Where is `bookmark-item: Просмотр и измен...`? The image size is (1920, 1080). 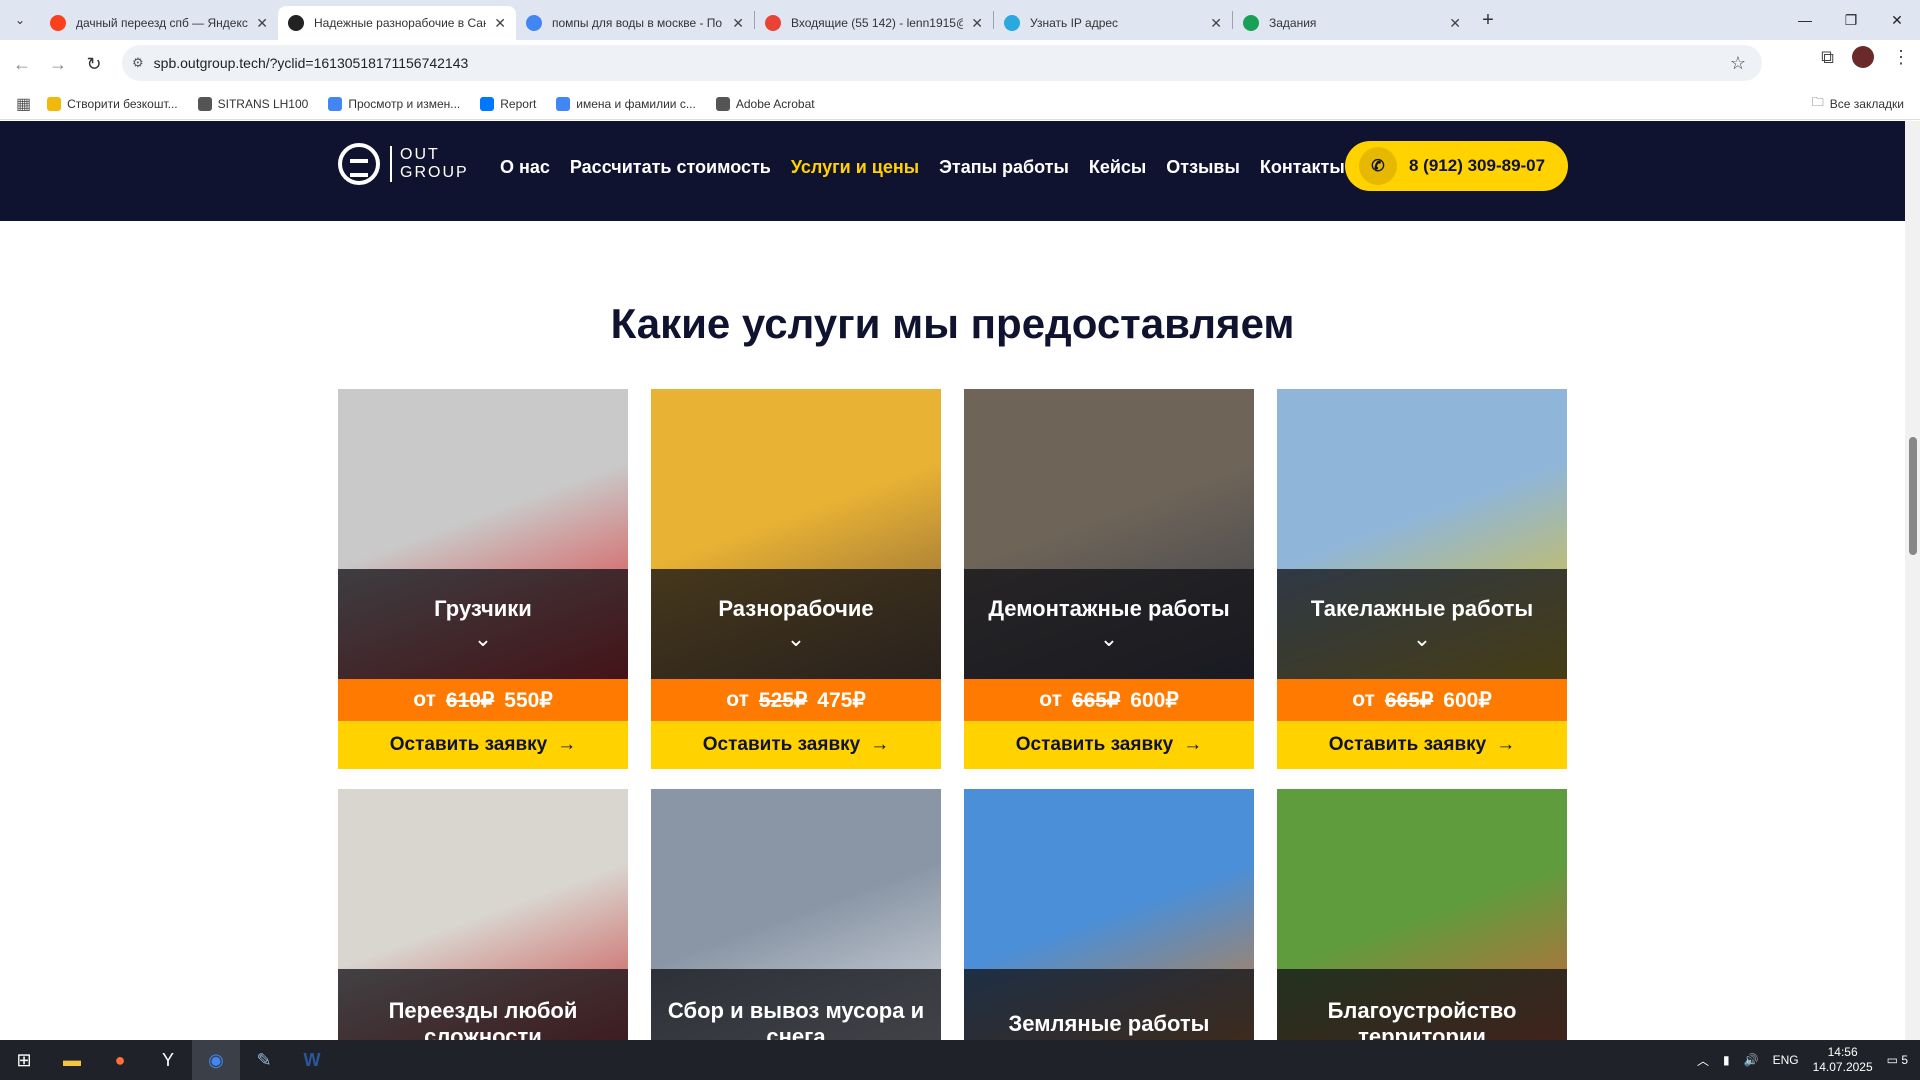
bookmark-item: Просмотр и измен... is located at coordinates (394, 103).